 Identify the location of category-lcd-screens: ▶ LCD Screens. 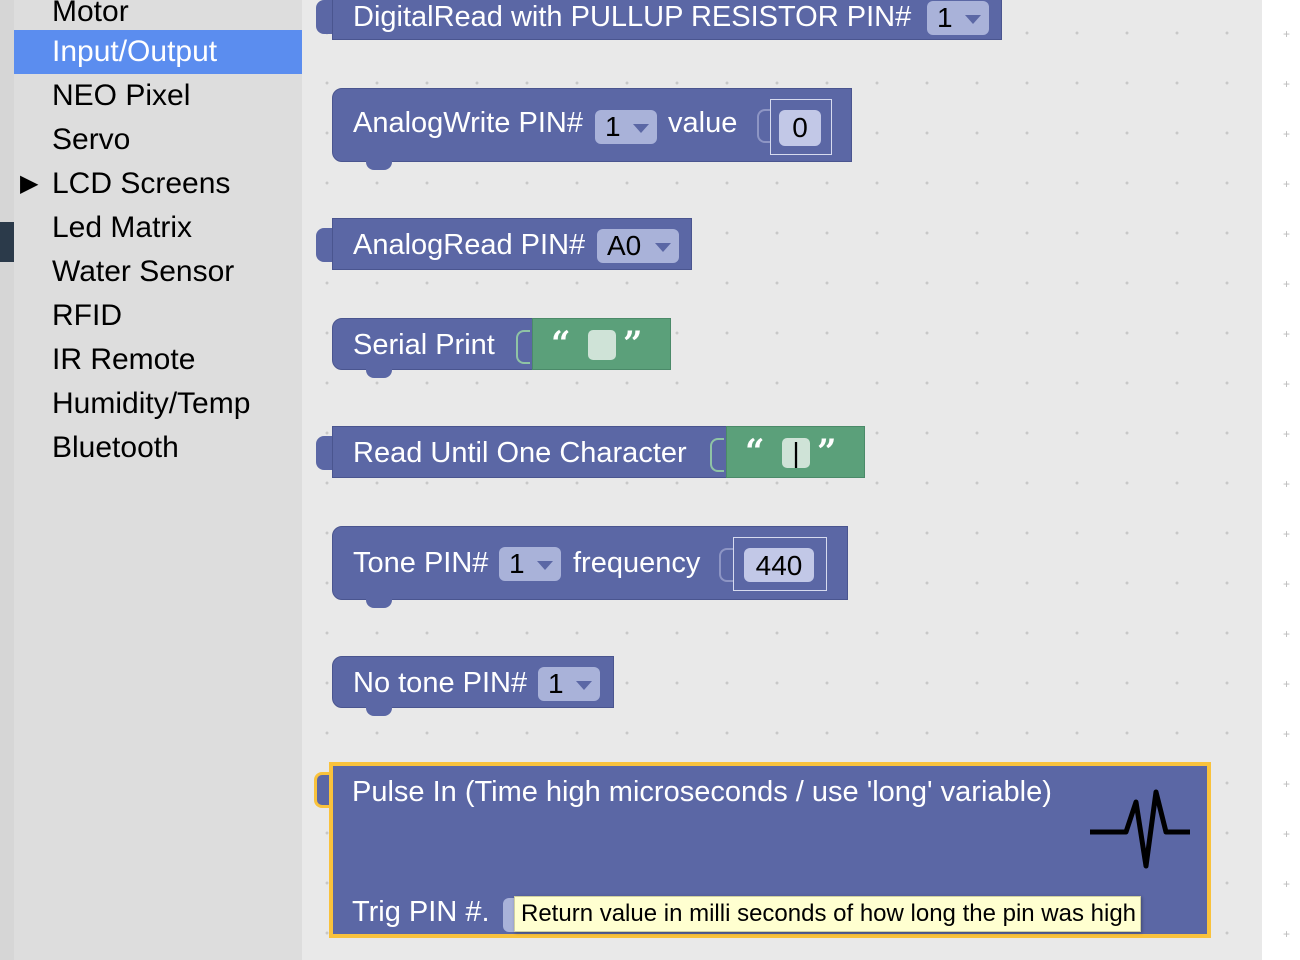
(158, 184).